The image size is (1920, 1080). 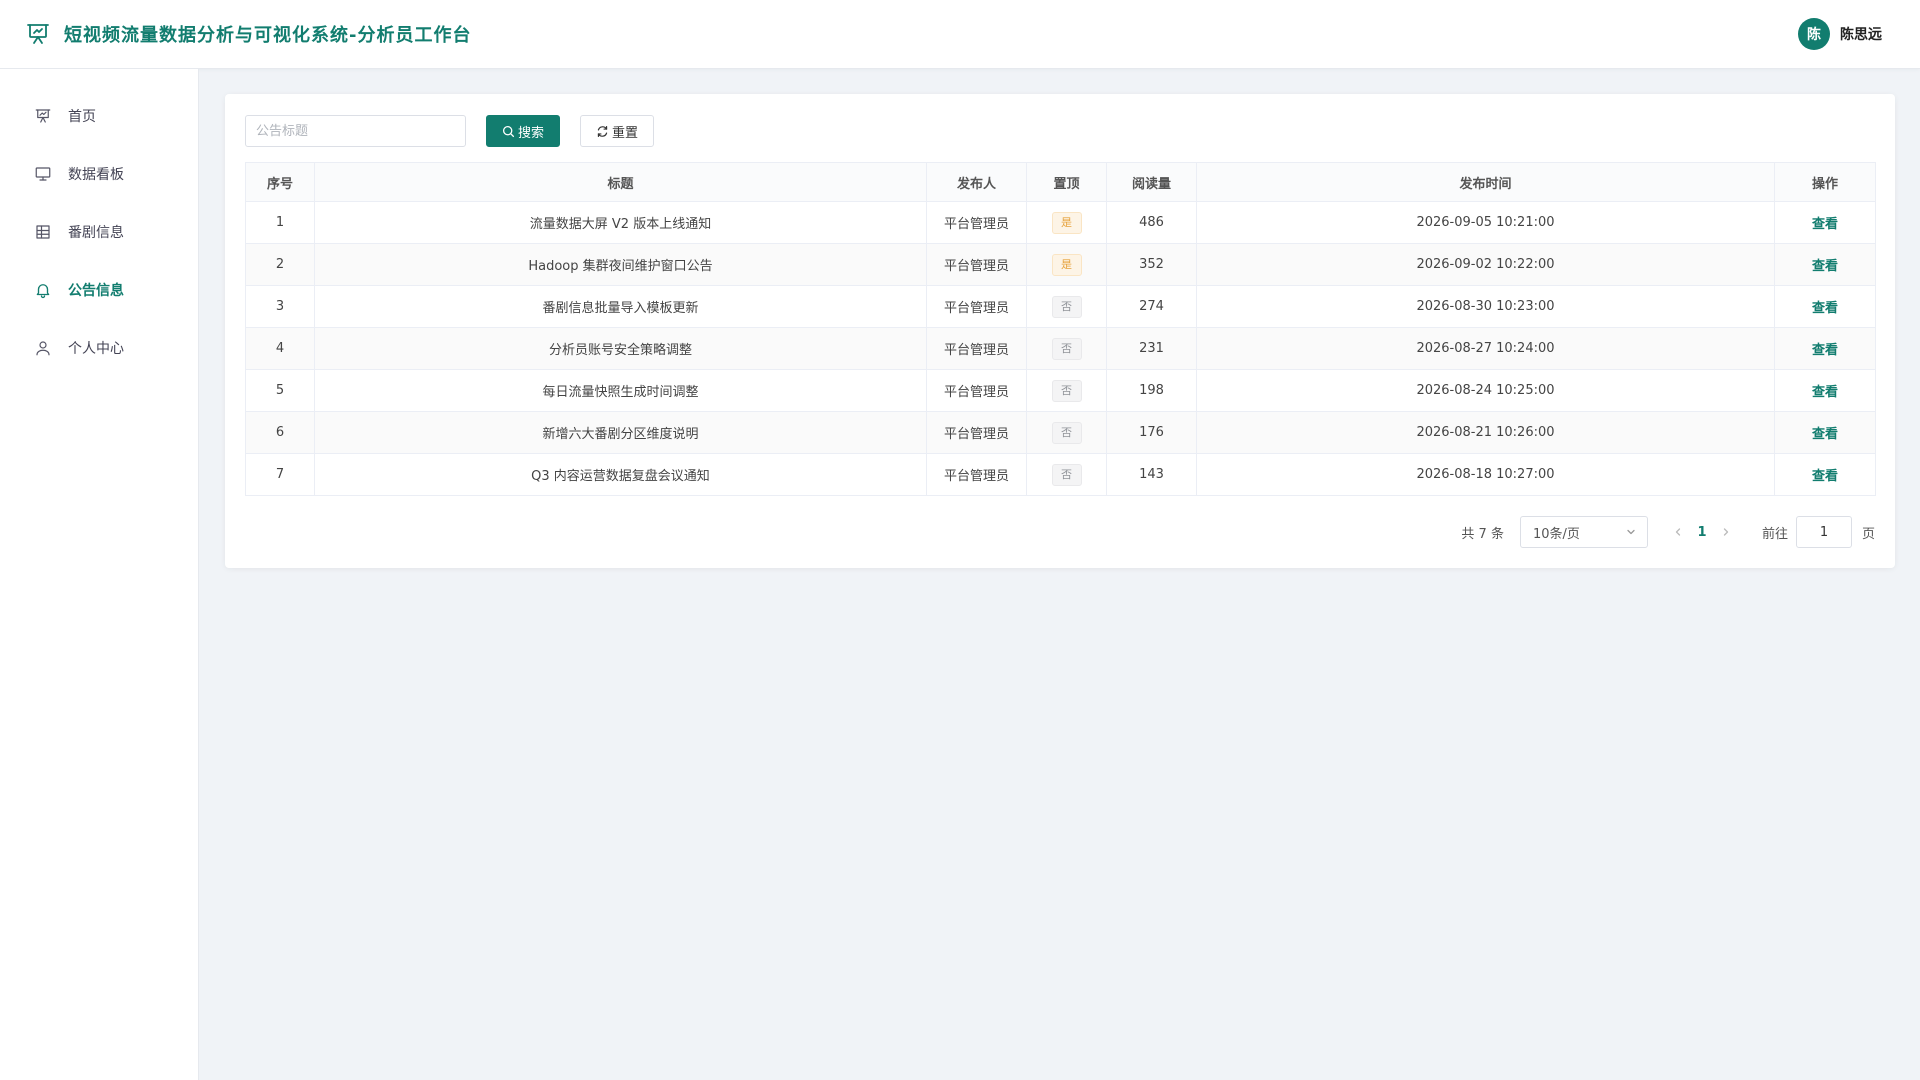 I want to click on table-header-row: 序号 标题 发布人 置顶 阅读量 发布时间 操作, so click(x=1060, y=182).